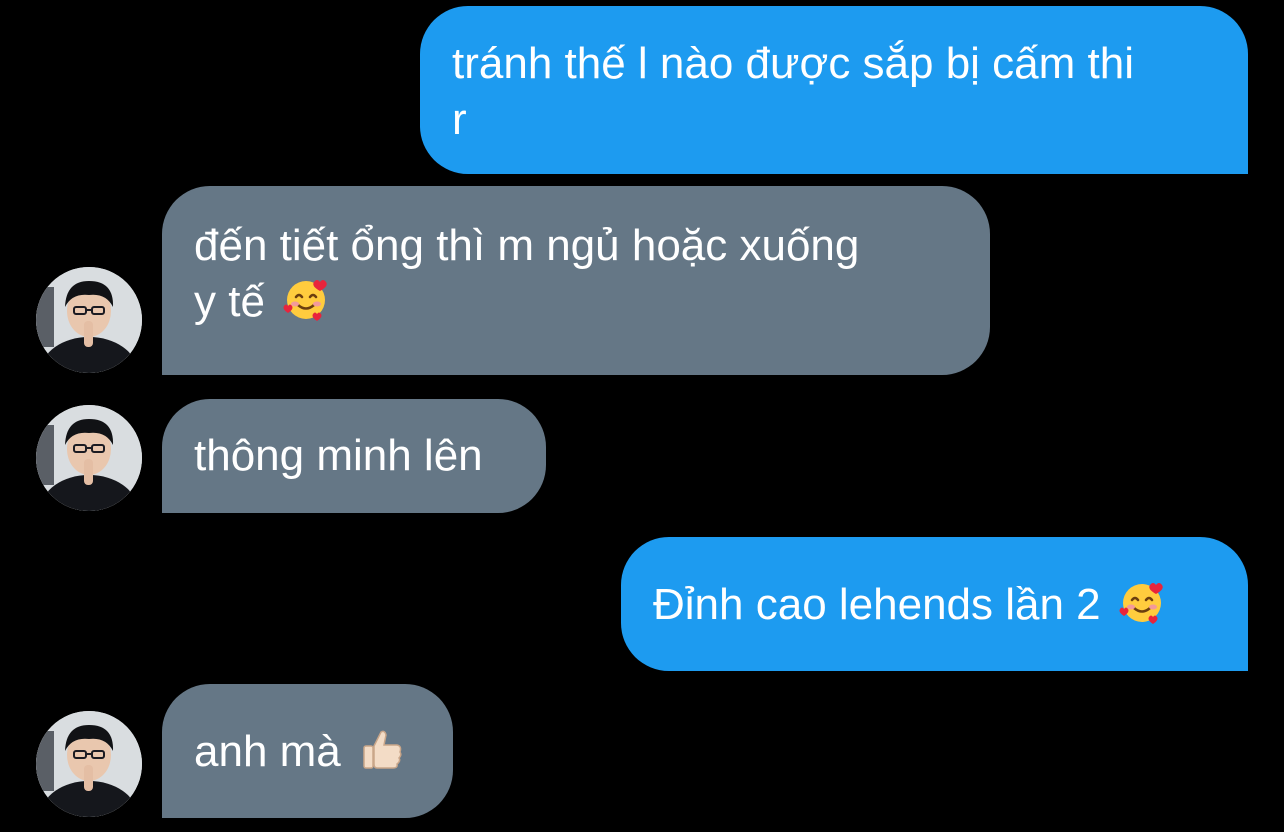  Describe the element at coordinates (576, 280) in the screenshot. I see `incoming-message-bubble: đến tiết ổng thì m ngủ hoặc xuống y tế` at that location.